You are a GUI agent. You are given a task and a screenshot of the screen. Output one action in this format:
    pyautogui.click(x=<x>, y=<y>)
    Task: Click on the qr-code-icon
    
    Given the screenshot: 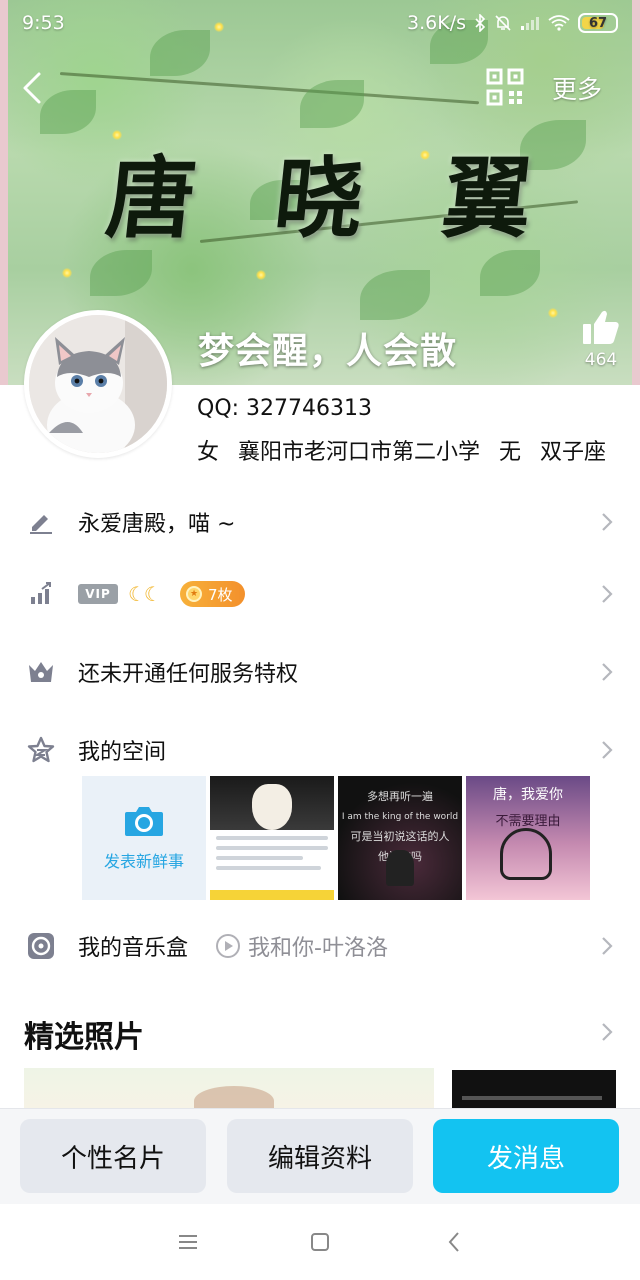 What is the action you would take?
    pyautogui.click(x=505, y=87)
    